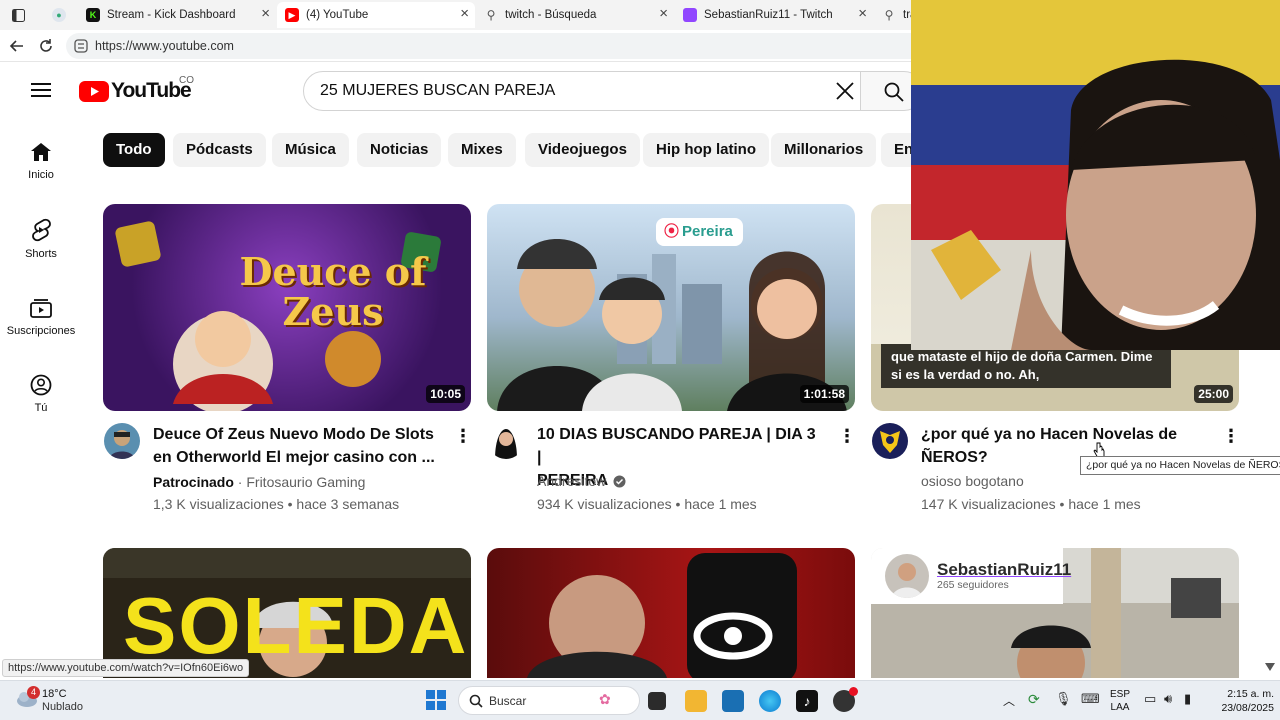  I want to click on channel-overlay: SebastianRuiz11 265 seguidores, so click(971, 576).